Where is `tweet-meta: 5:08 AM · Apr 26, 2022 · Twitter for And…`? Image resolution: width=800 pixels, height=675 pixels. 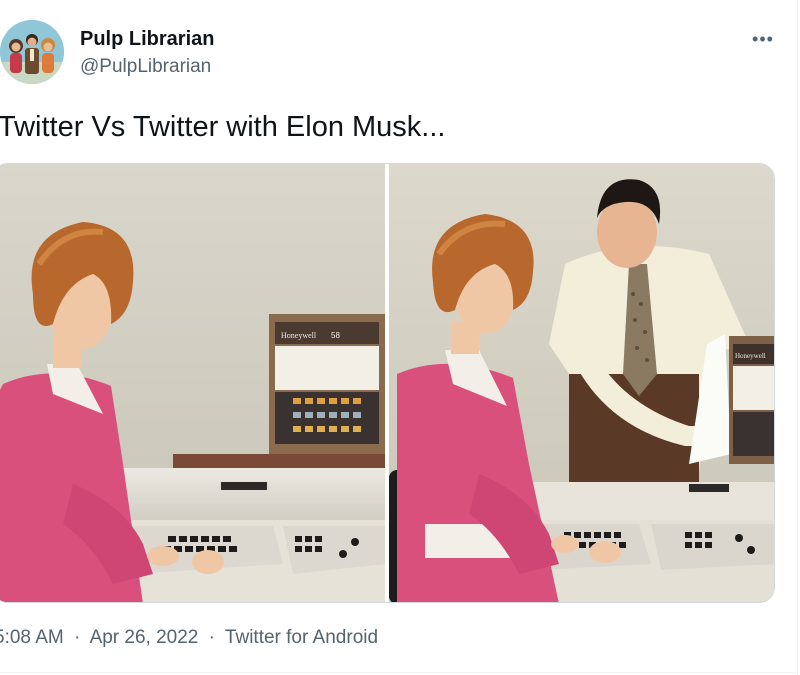
tweet-meta: 5:08 AM · Apr 26, 2022 · Twitter for And… is located at coordinates (189, 638).